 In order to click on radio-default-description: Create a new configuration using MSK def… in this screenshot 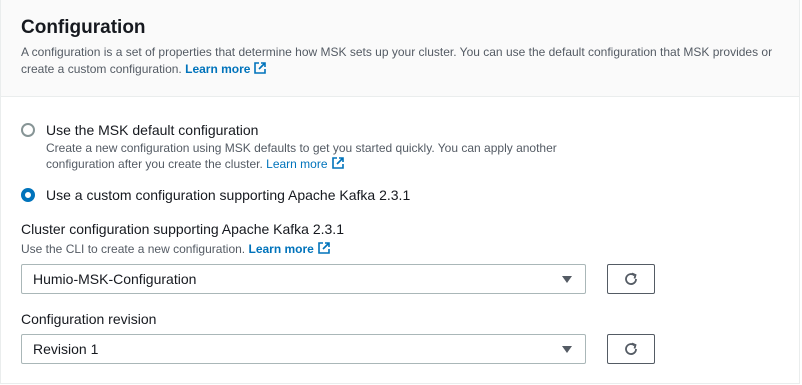, I will do `click(326, 156)`.